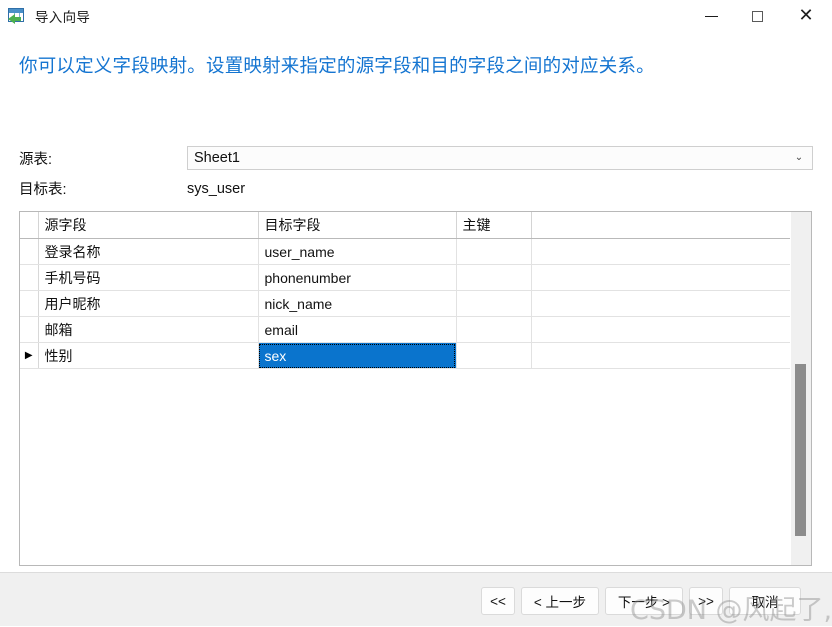  What do you see at coordinates (644, 601) in the screenshot?
I see `next-button: 下一步 >` at bounding box center [644, 601].